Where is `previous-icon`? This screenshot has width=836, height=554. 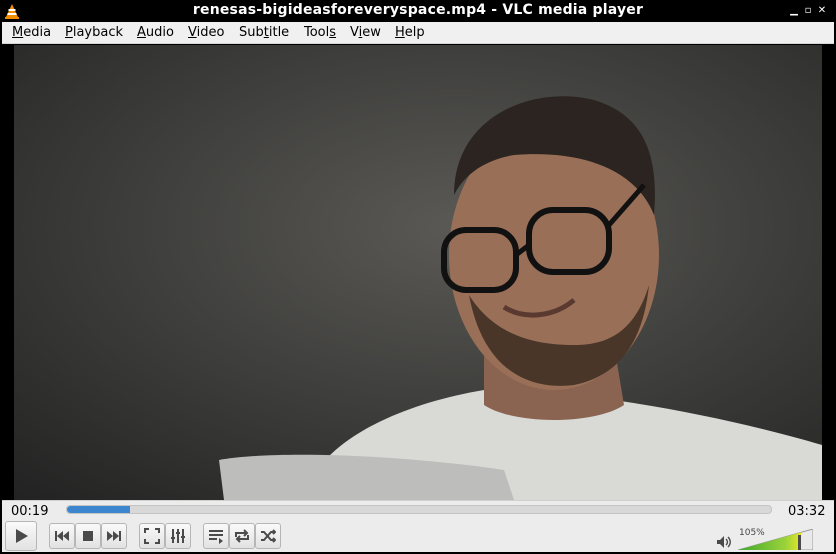
previous-icon is located at coordinates (62, 536).